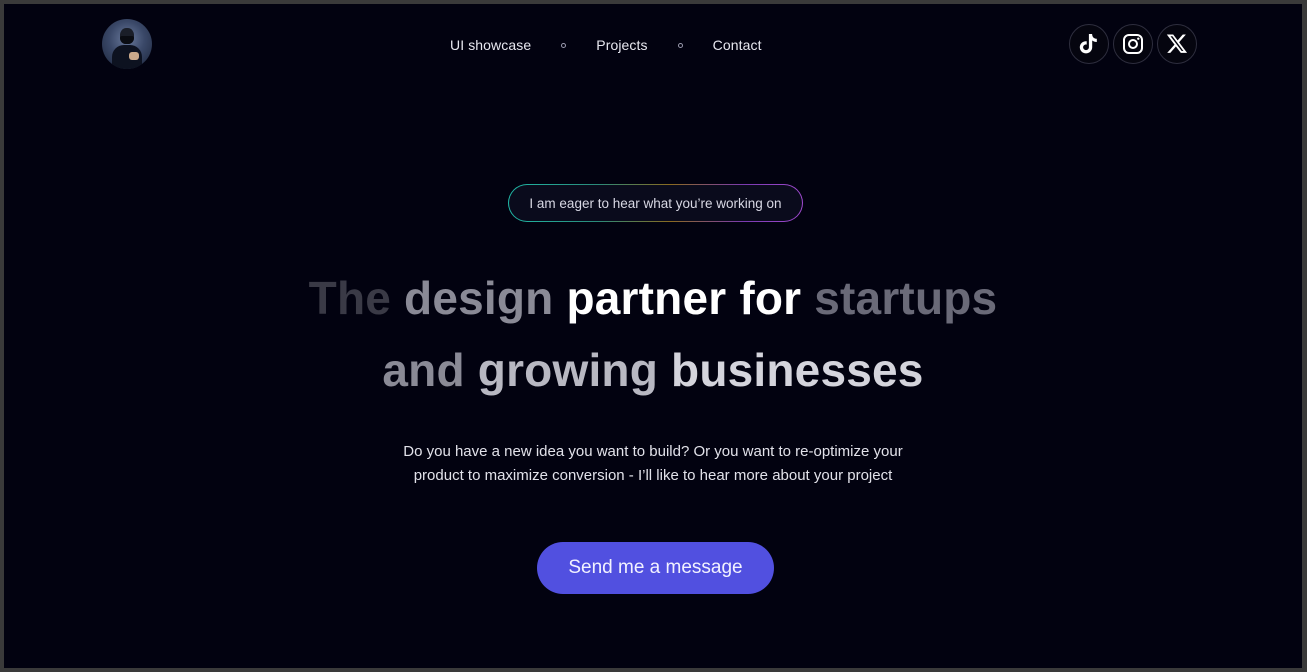 This screenshot has width=1307, height=672. What do you see at coordinates (737, 45) in the screenshot?
I see `nav-link-contact: Contact` at bounding box center [737, 45].